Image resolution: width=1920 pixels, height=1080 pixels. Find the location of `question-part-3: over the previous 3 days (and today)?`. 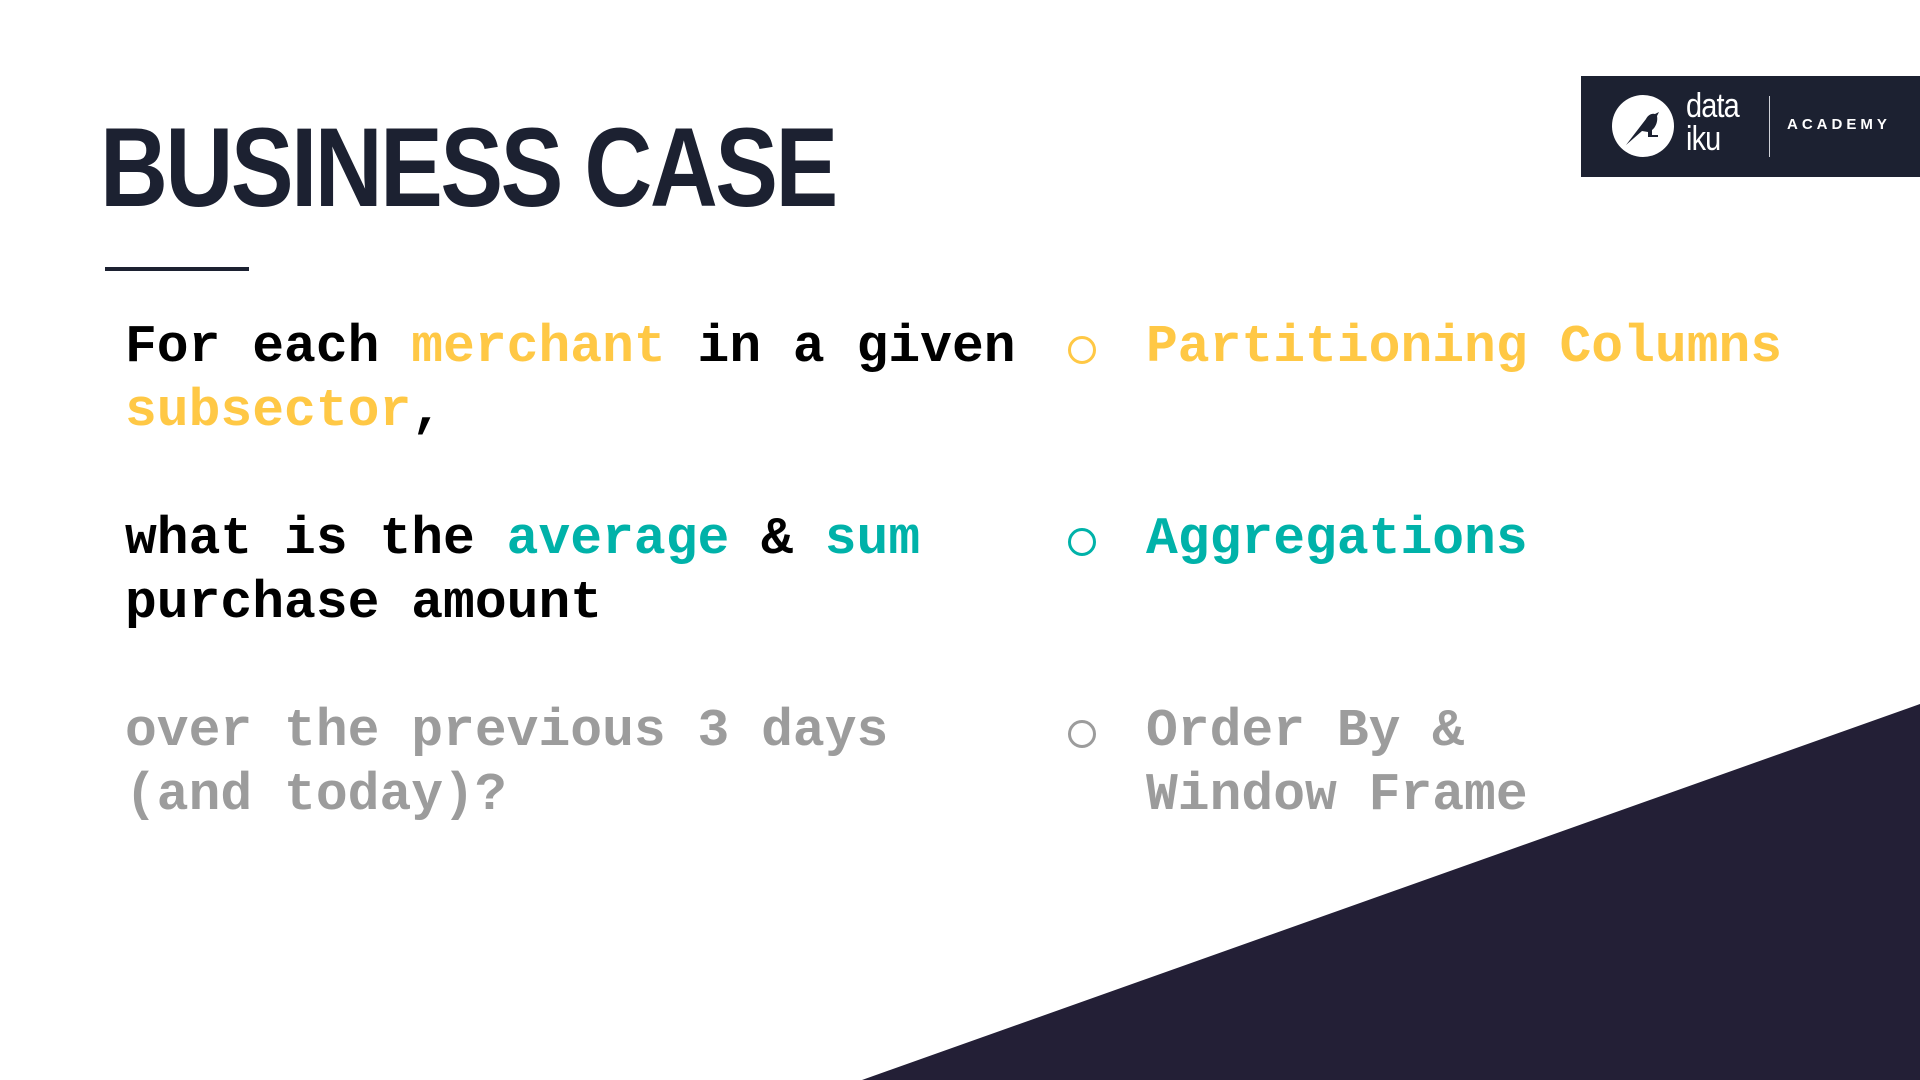

question-part-3: over the previous 3 days (and today)? is located at coordinates (507, 763).